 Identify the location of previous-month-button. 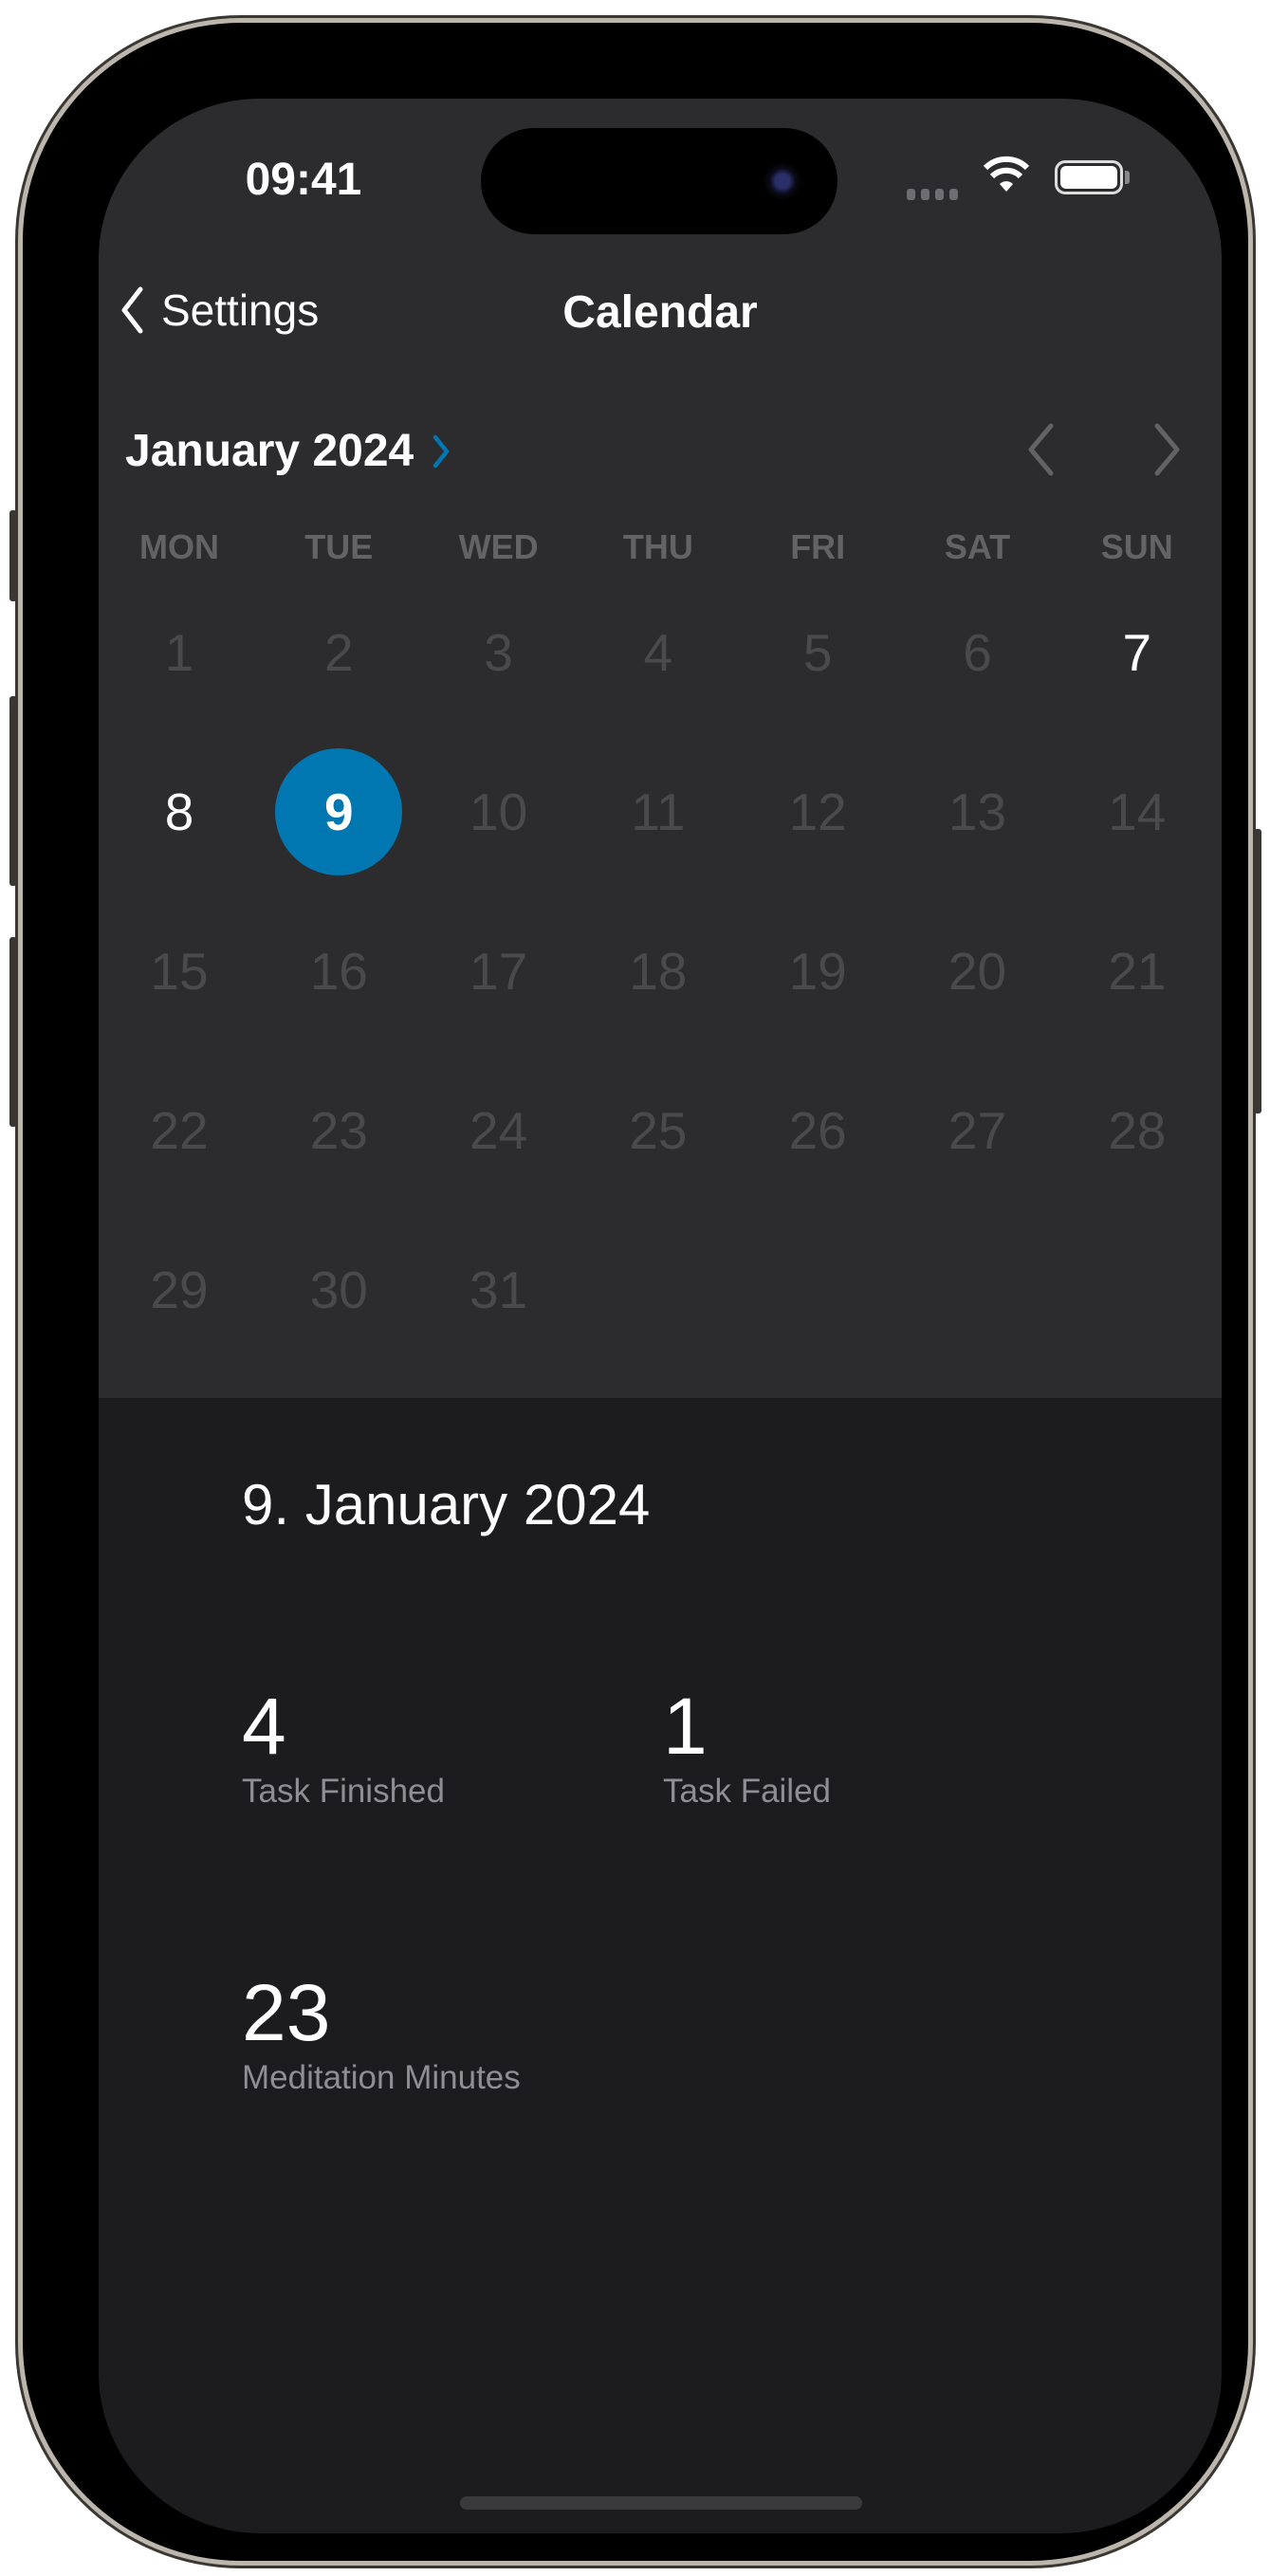
(1040, 452).